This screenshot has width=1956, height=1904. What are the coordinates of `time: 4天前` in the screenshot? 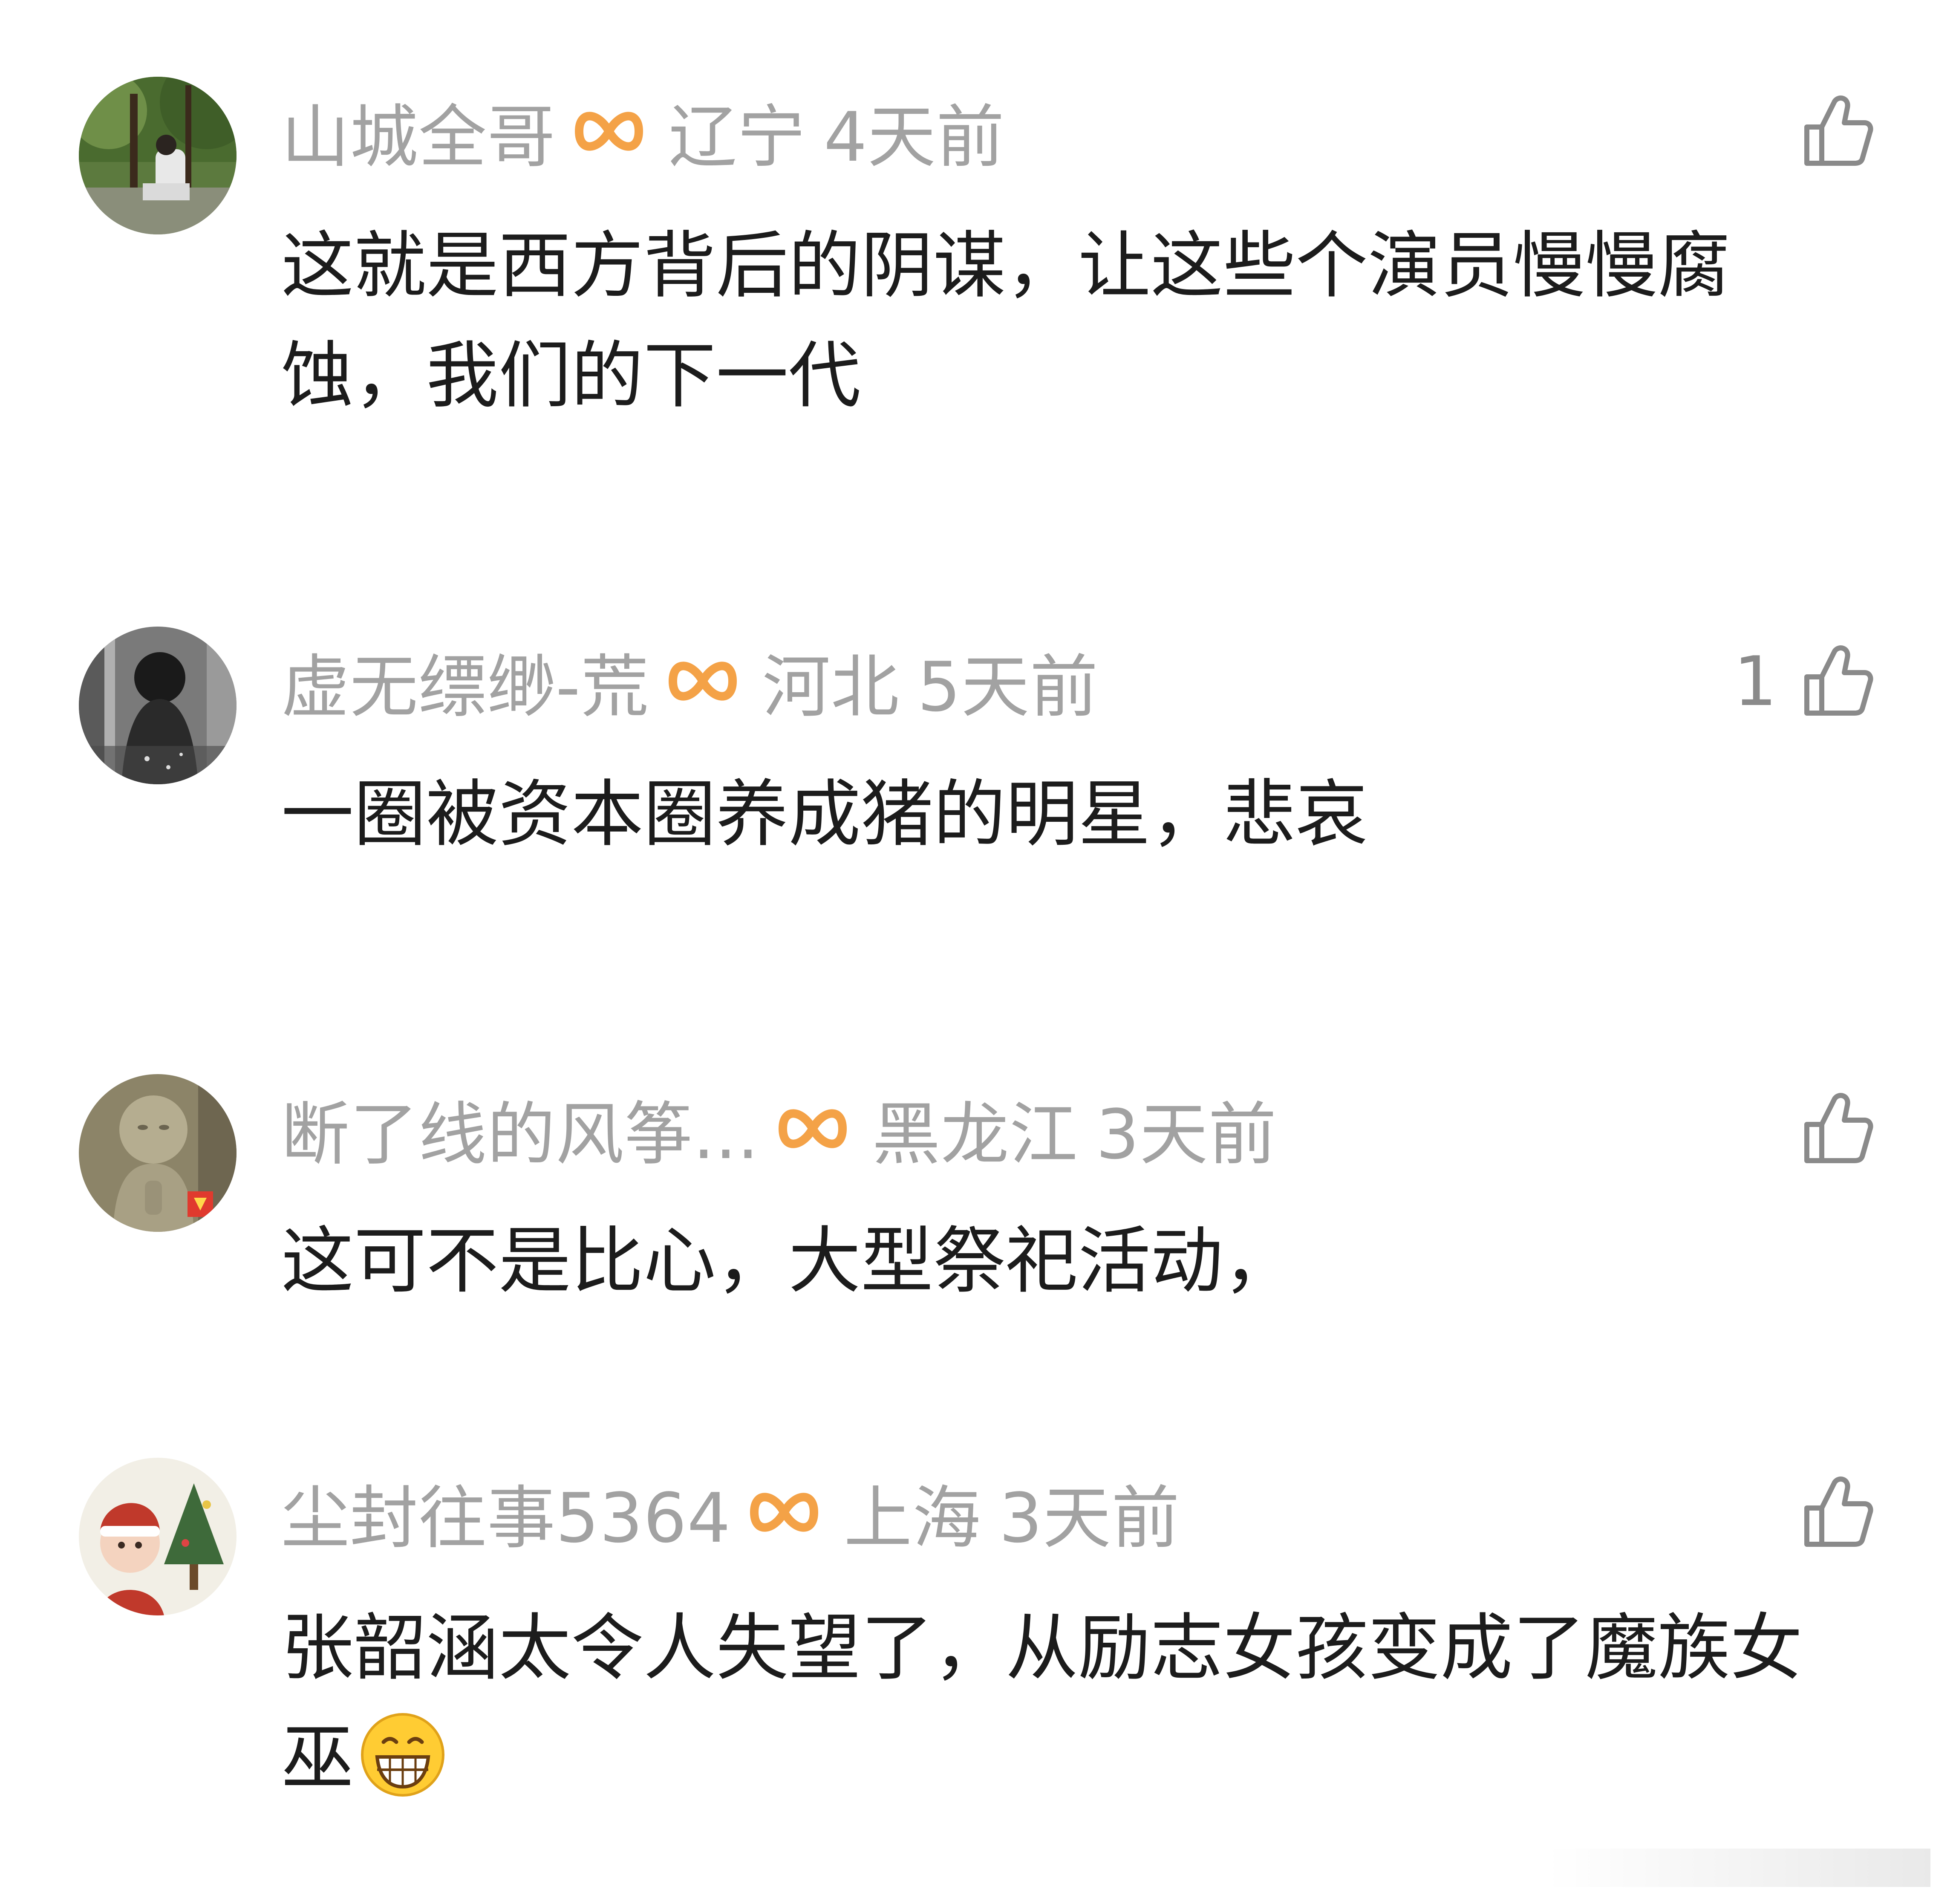 It's located at (914, 137).